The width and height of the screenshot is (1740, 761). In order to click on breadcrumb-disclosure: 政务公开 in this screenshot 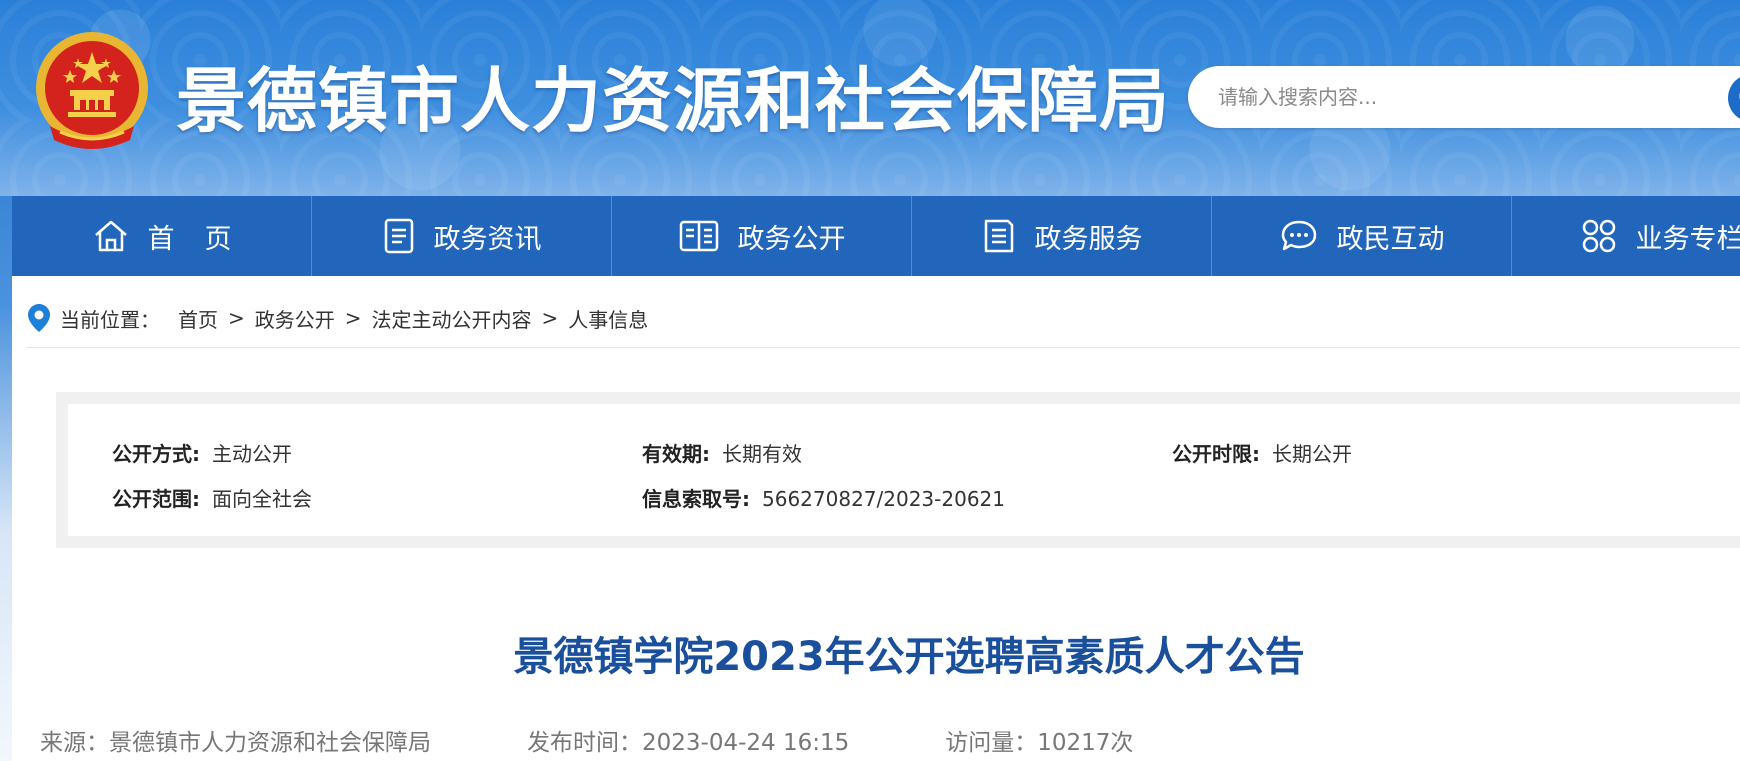, I will do `click(295, 318)`.